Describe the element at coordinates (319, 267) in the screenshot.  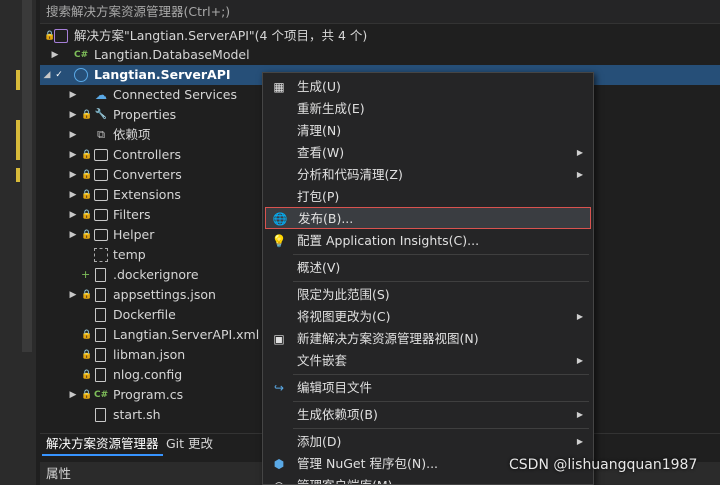
I see `menu-label: 概述(V)` at that location.